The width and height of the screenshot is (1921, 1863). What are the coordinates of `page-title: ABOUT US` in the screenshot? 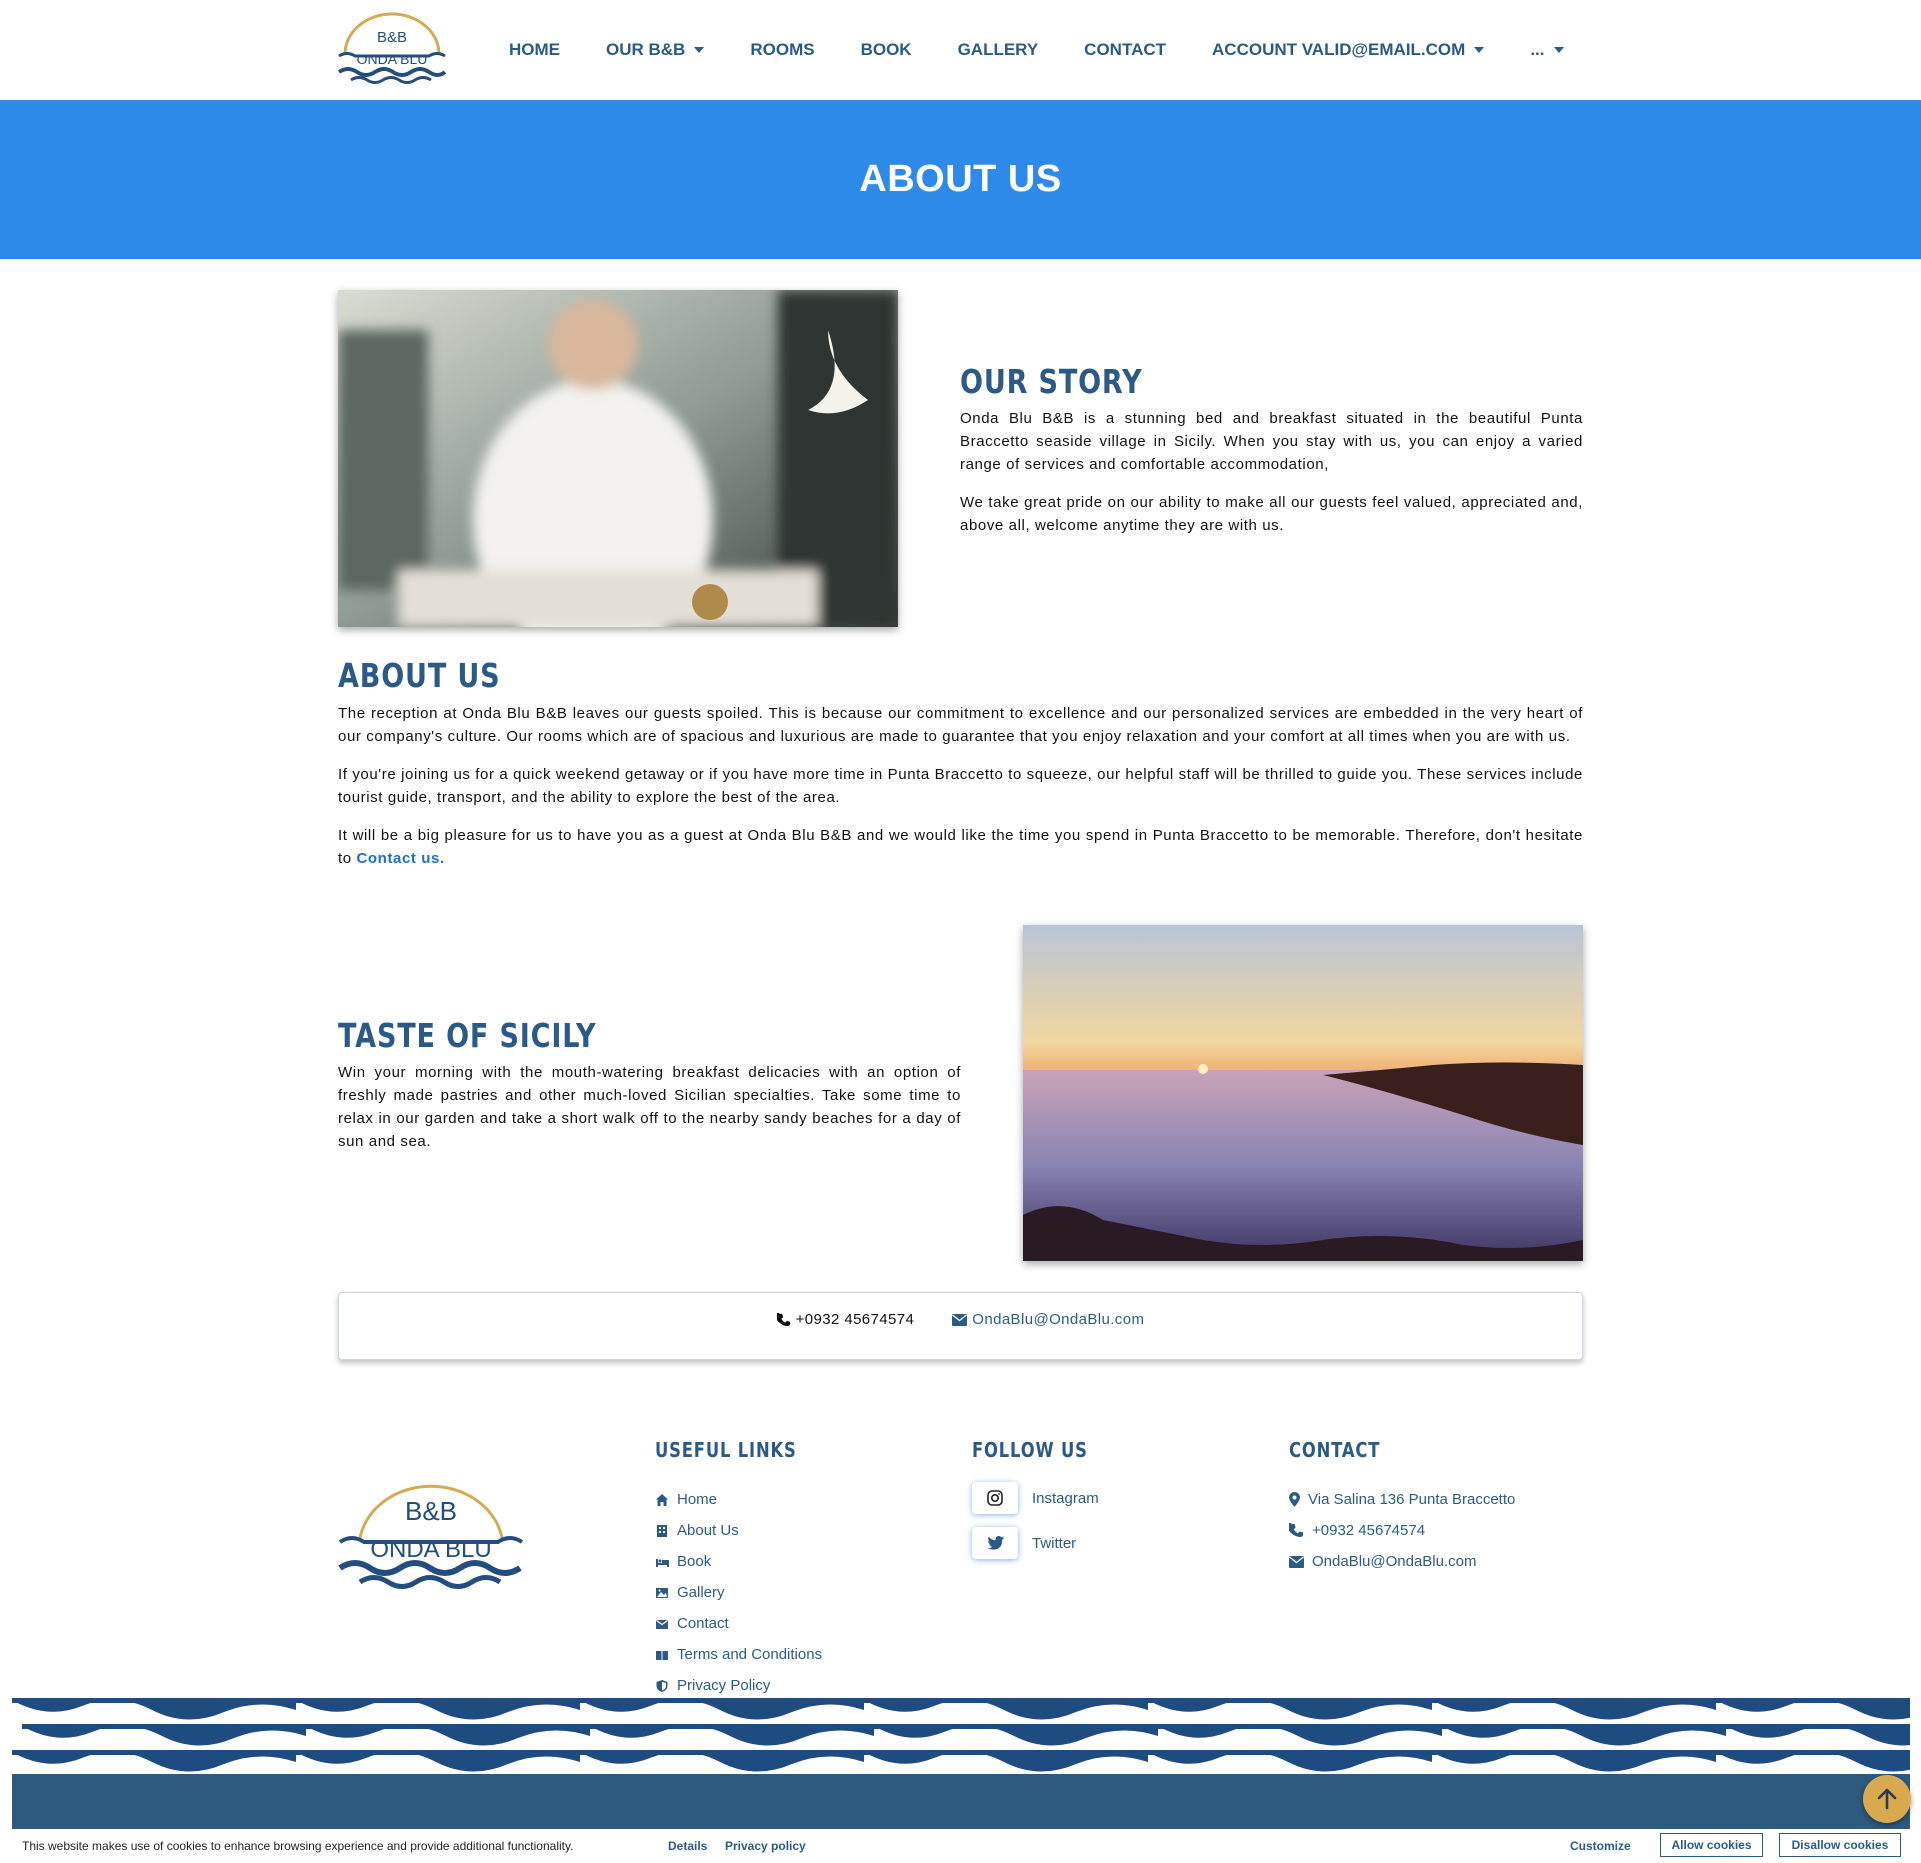 It's located at (960, 179).